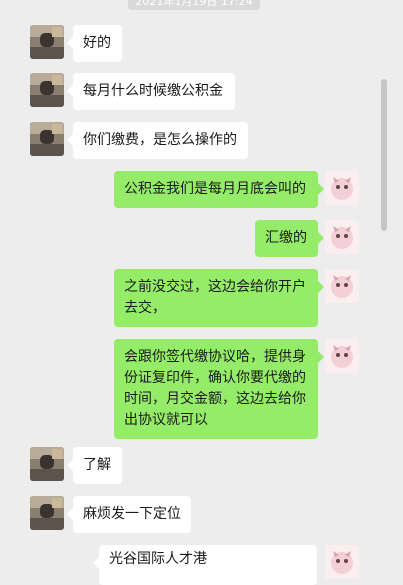  I want to click on incoming-message: 好的, so click(94, 43).